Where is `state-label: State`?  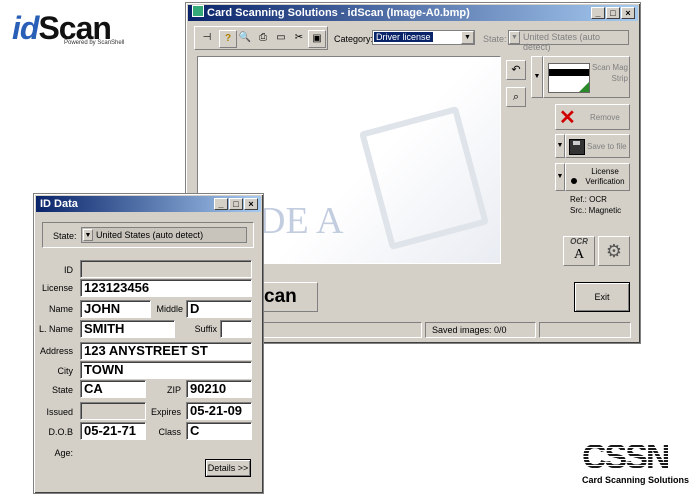
state-label: State is located at coordinates (62, 390).